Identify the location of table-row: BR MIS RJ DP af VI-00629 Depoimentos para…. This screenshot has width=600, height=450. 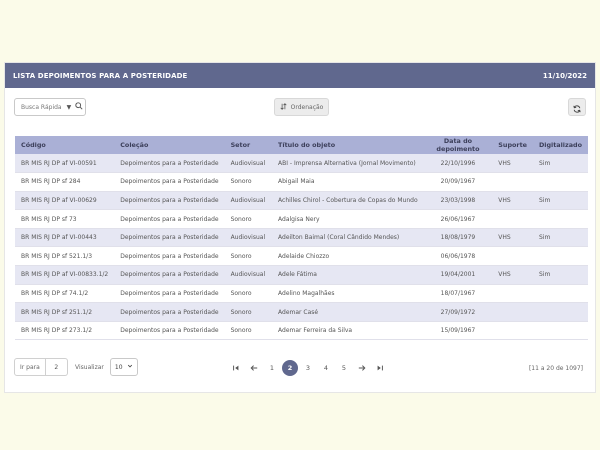
(301, 201).